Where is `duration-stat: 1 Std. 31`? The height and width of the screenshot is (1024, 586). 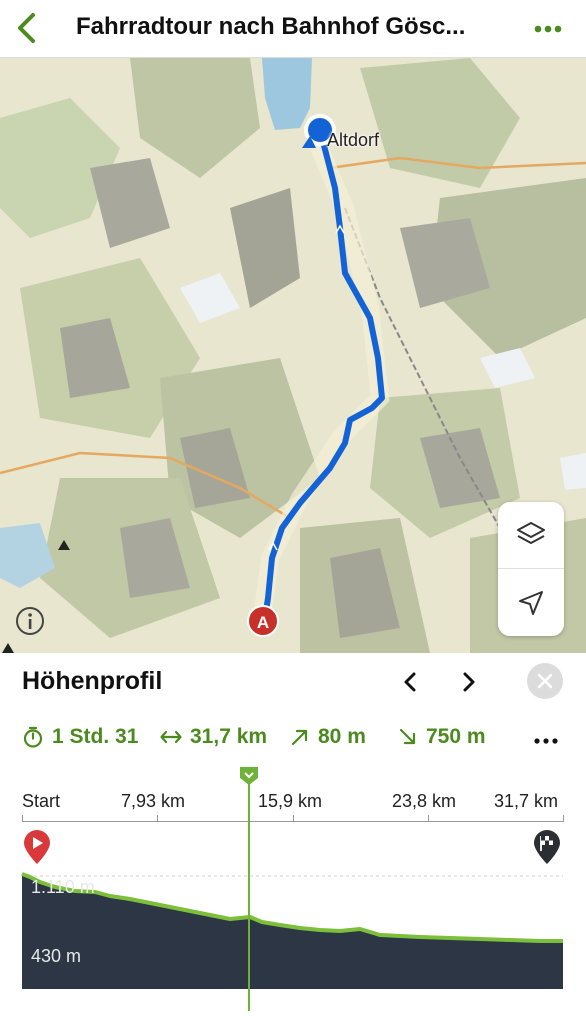
duration-stat: 1 Std. 31 is located at coordinates (80, 737).